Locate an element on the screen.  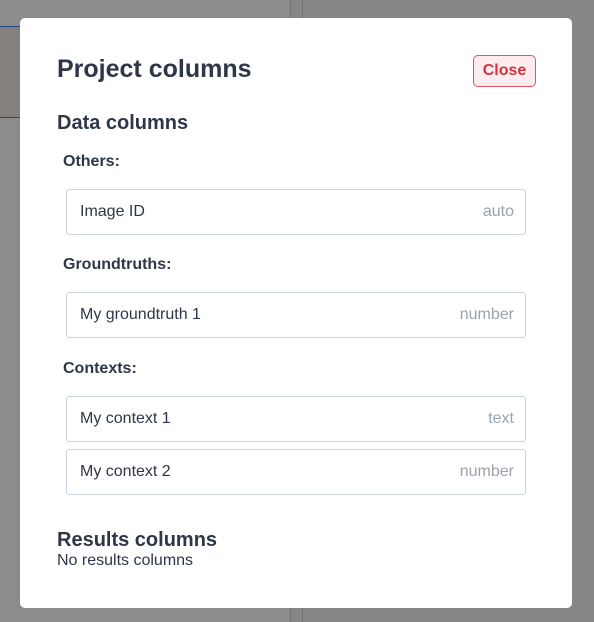
column-name: My context 2 is located at coordinates (125, 471).